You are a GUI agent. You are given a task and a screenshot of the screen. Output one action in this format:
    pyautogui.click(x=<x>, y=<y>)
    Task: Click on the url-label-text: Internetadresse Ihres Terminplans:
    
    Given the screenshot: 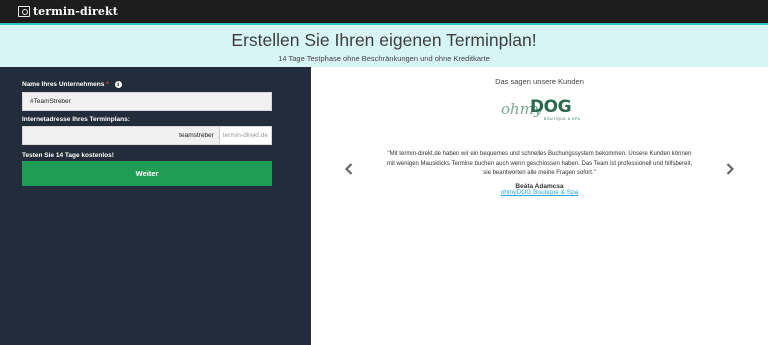 What is the action you would take?
    pyautogui.click(x=76, y=119)
    